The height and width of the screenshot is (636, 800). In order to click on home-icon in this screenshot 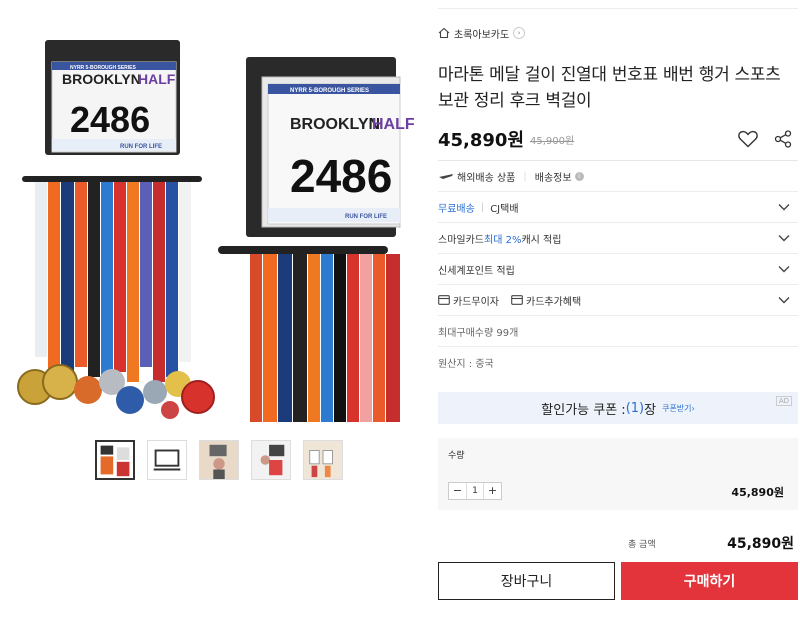, I will do `click(444, 33)`.